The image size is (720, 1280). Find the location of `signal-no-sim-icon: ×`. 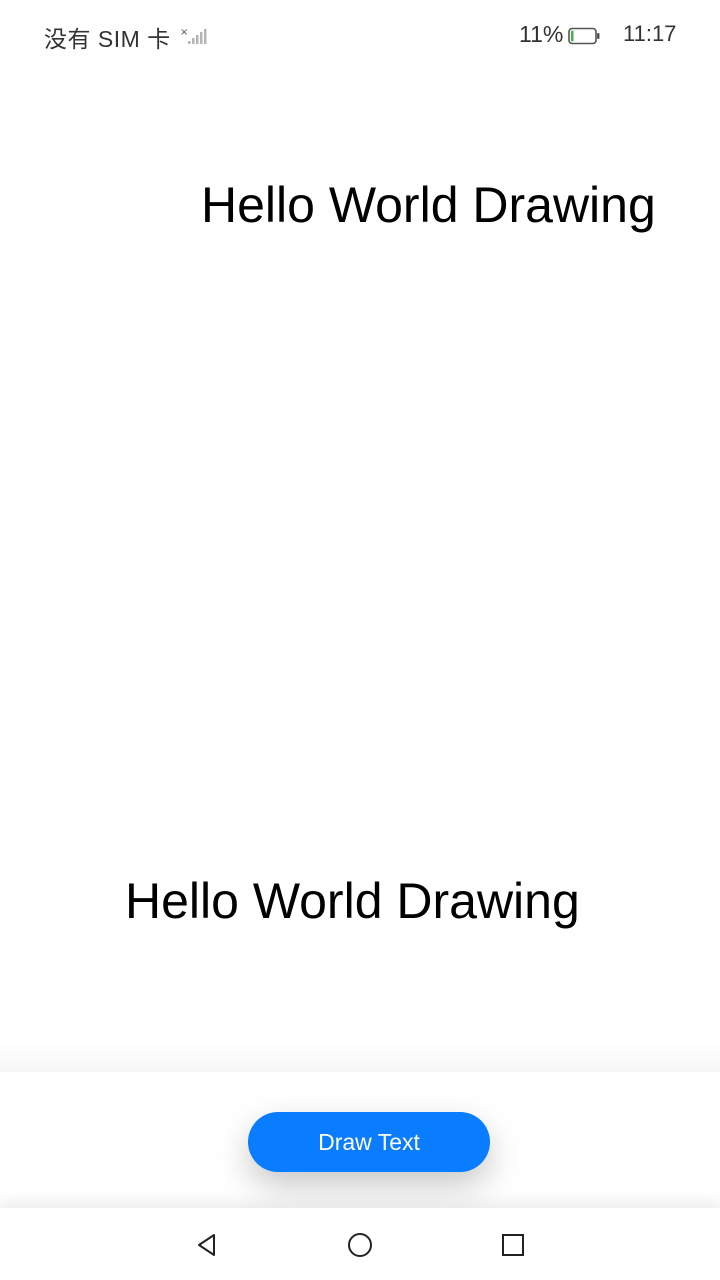

signal-no-sim-icon: × is located at coordinates (195, 36).